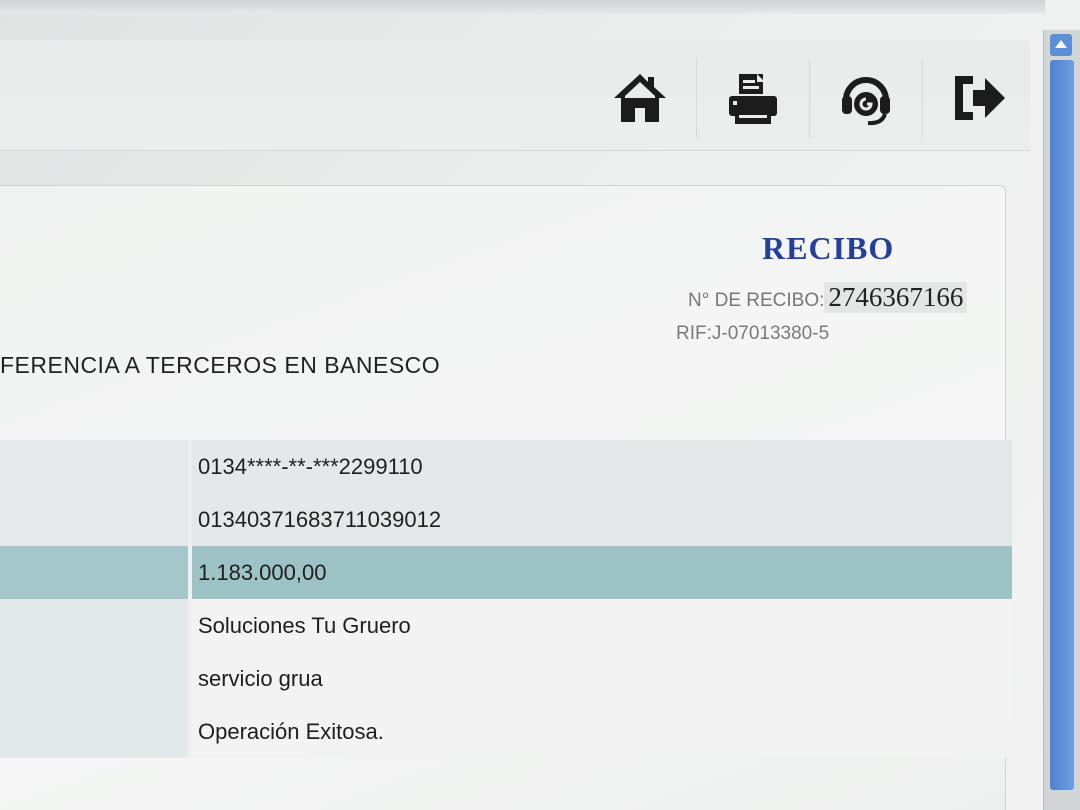 The image size is (1080, 810). I want to click on detail-row: 0134****-**-***2299110, so click(506, 466).